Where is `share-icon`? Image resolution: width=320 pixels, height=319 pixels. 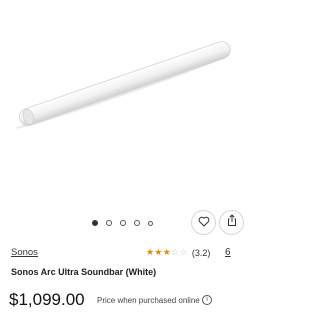 share-icon is located at coordinates (232, 222).